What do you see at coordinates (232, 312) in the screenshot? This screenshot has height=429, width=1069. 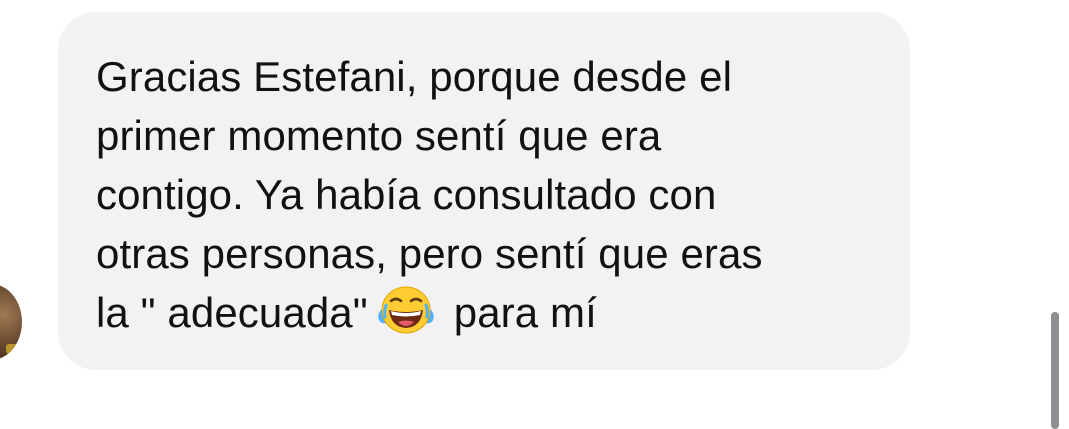 I see `message-text-before-emoji: la " adecuada"` at bounding box center [232, 312].